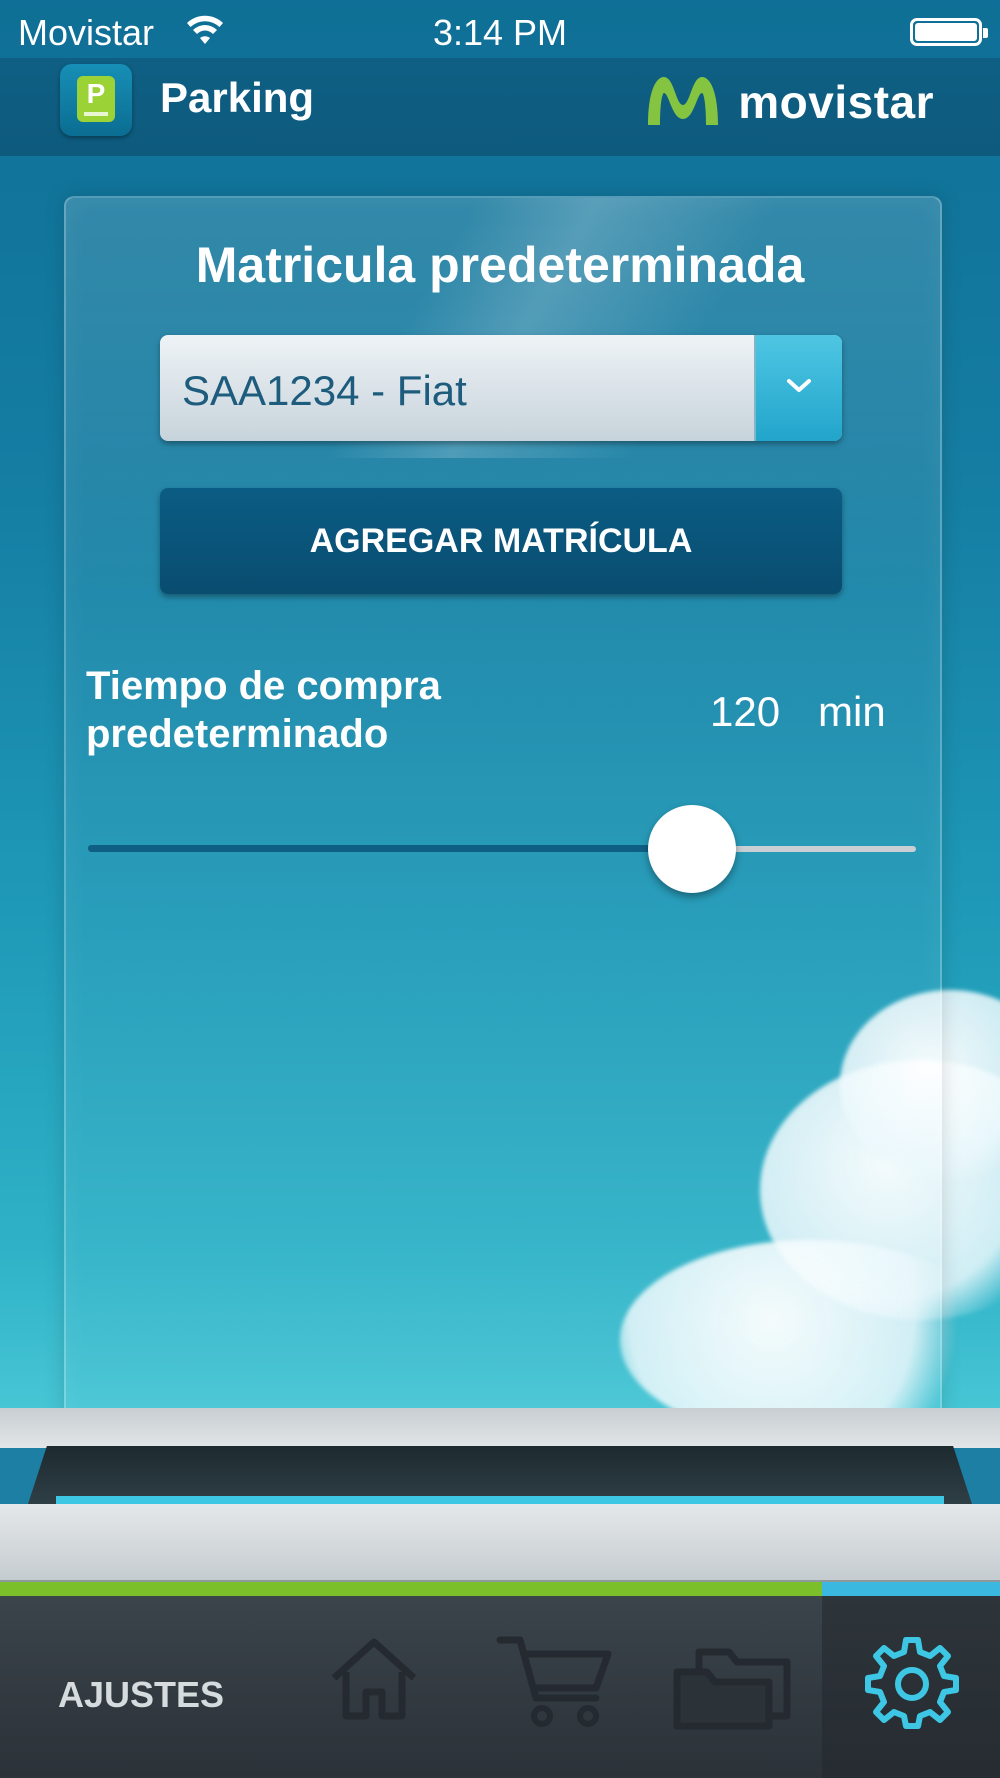 This screenshot has height=1778, width=1000. I want to click on gear-icon, so click(912, 1683).